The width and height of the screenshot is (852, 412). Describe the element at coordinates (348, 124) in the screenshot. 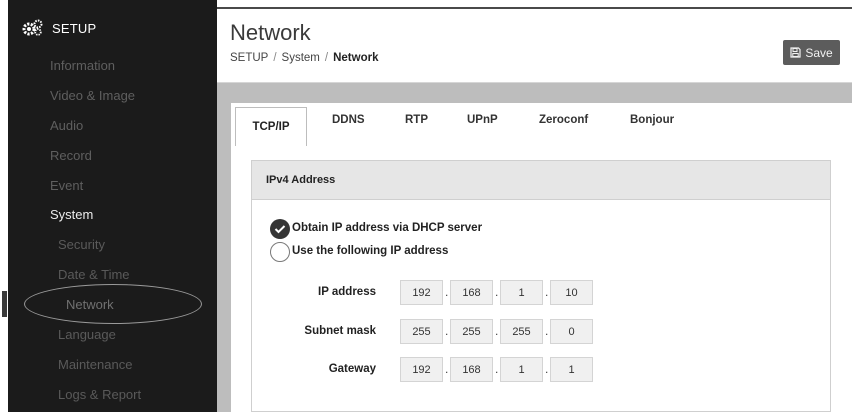

I see `tab-ddns: DDNS` at that location.